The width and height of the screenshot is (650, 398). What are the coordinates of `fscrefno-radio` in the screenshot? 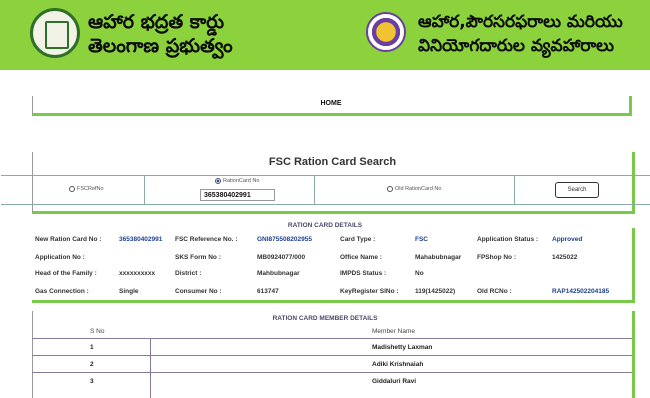 It's located at (72, 189).